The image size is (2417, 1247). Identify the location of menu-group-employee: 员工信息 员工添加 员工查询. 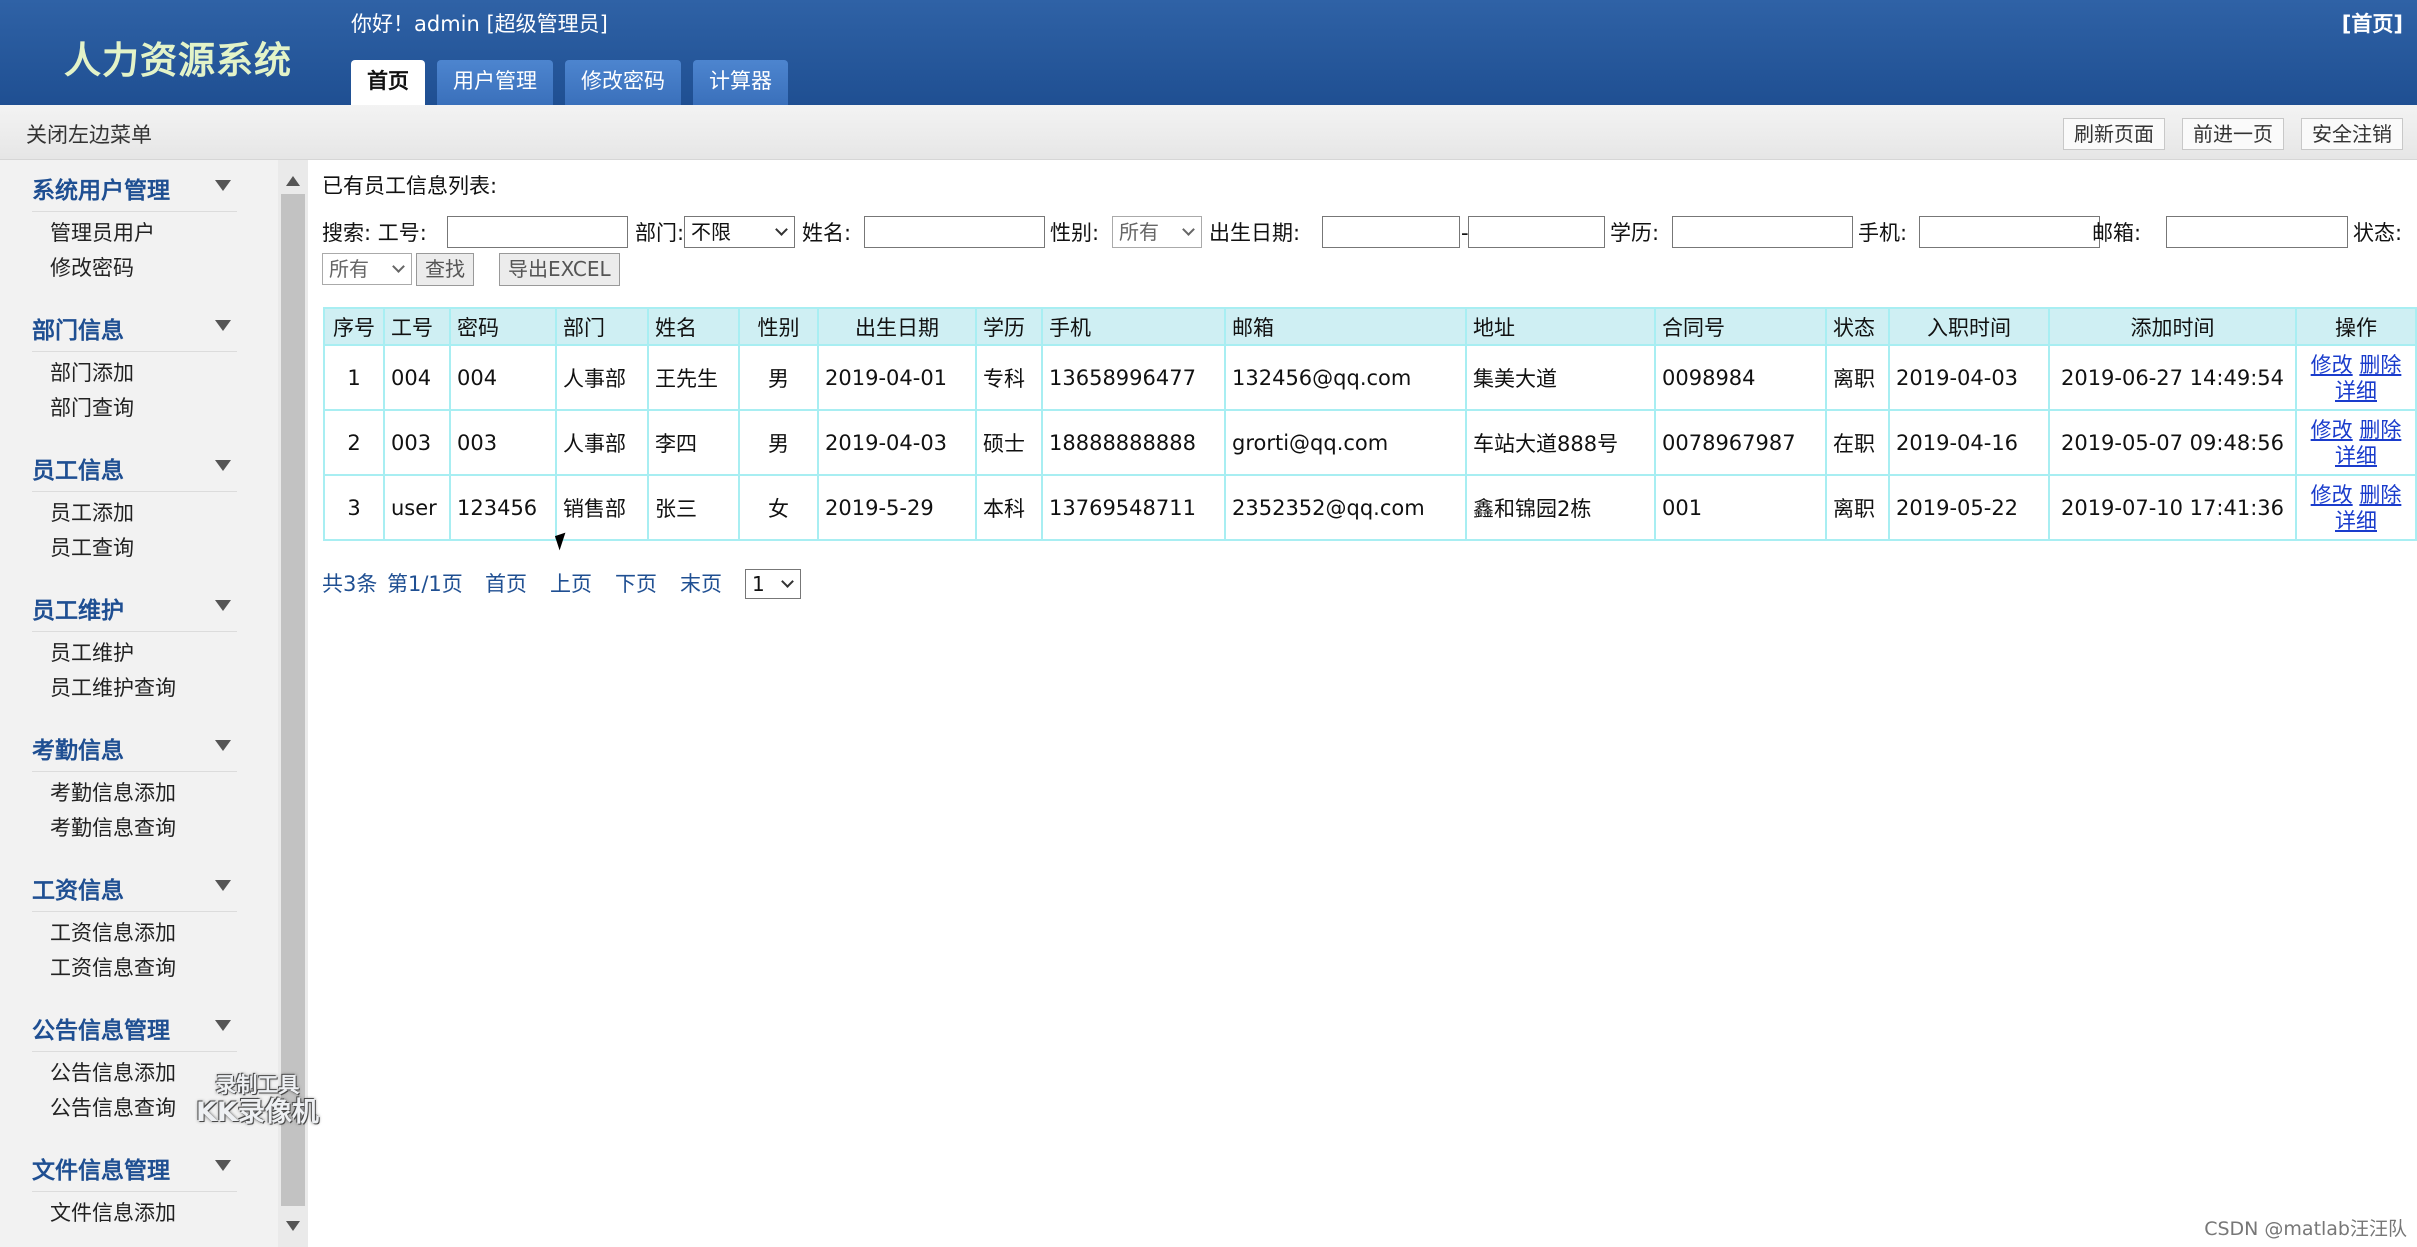
(139, 510).